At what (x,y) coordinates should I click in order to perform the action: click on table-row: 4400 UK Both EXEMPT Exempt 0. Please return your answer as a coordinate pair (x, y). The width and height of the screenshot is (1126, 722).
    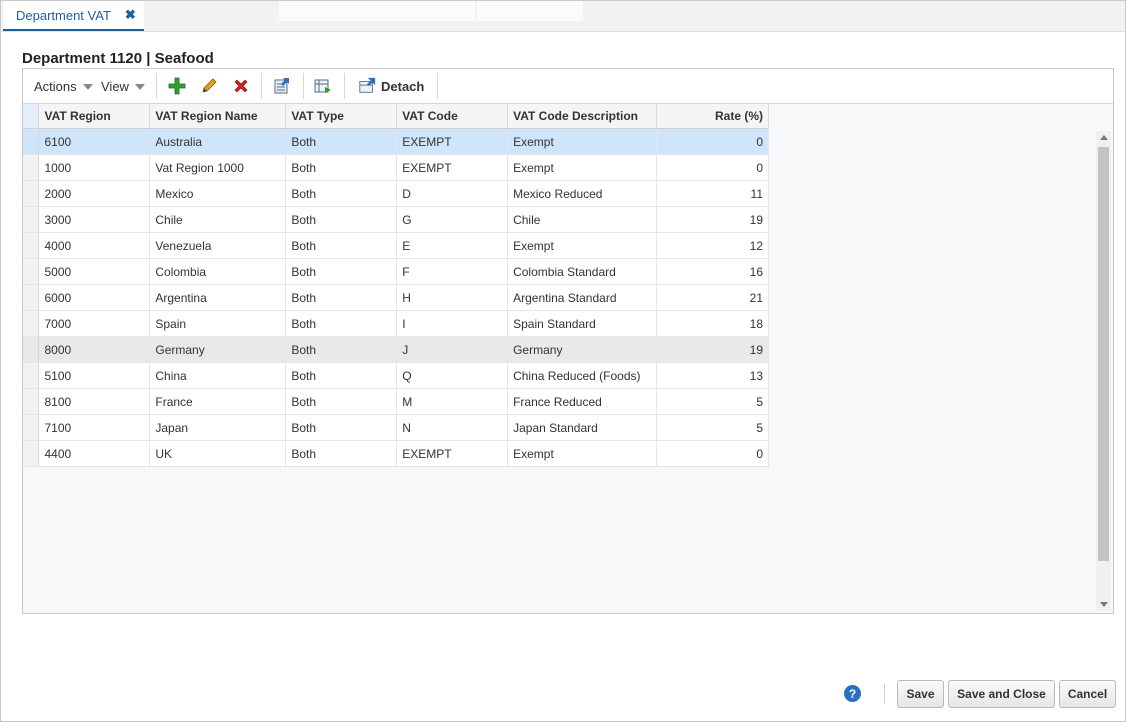
    Looking at the image, I should click on (396, 453).